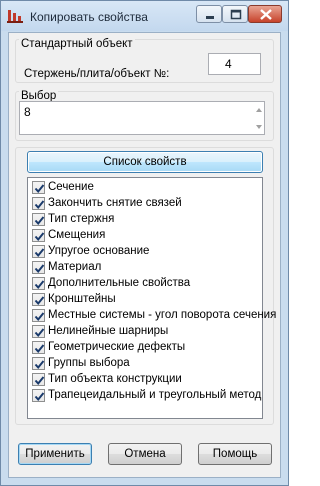 The image size is (320, 486). I want to click on selection-input: 8, so click(142, 118).